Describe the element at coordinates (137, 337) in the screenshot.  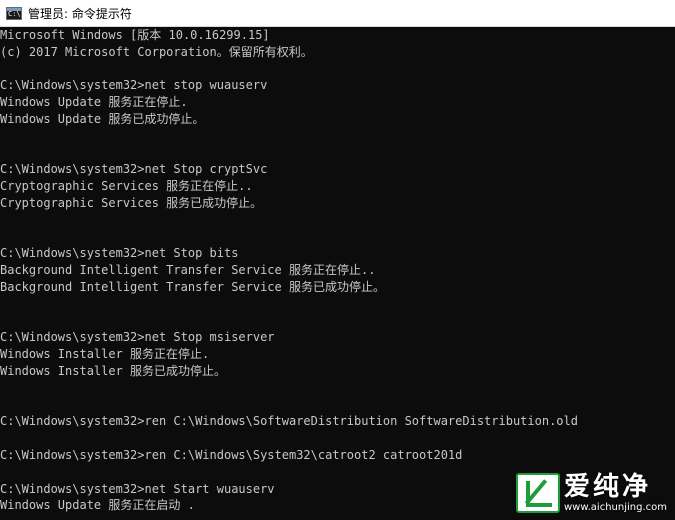
I see `console-line: C:\Windows\system32>net Stop msiserver` at that location.